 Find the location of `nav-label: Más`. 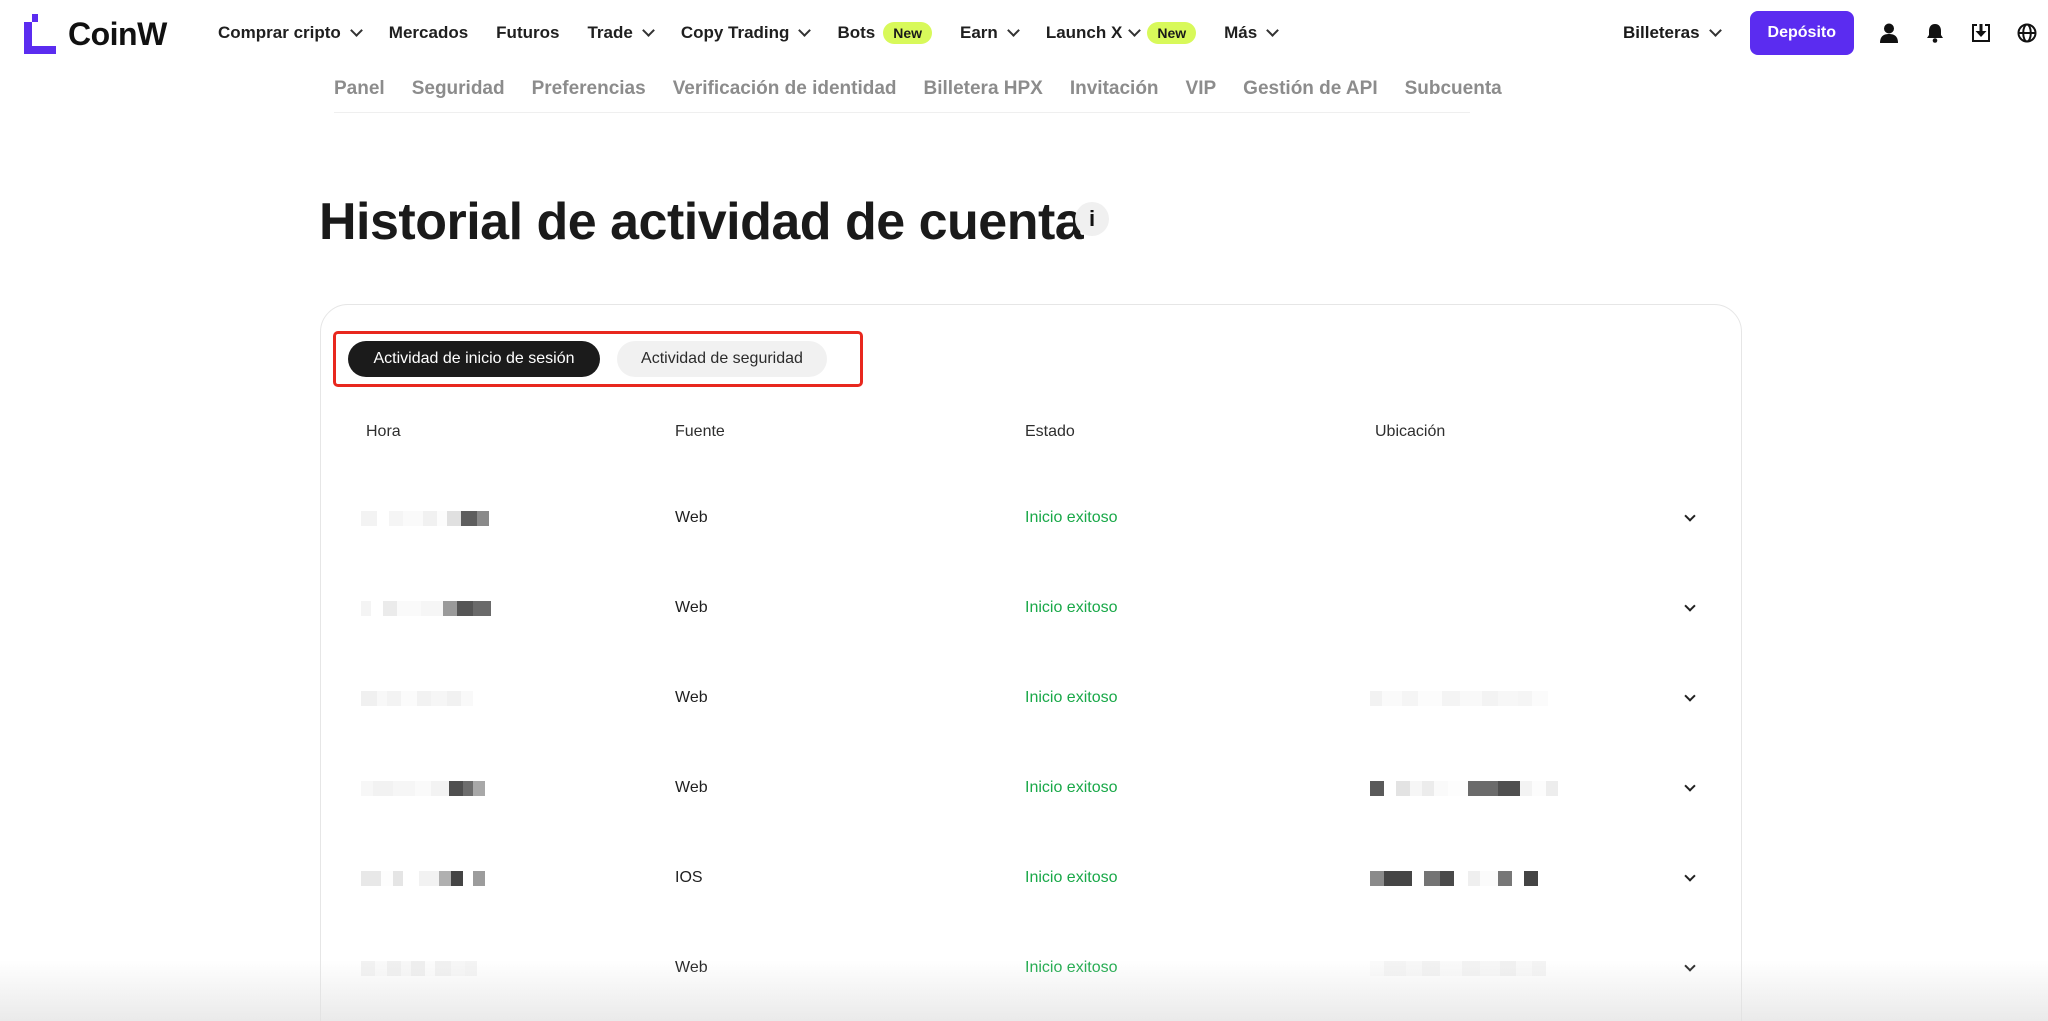

nav-label: Más is located at coordinates (1241, 32).